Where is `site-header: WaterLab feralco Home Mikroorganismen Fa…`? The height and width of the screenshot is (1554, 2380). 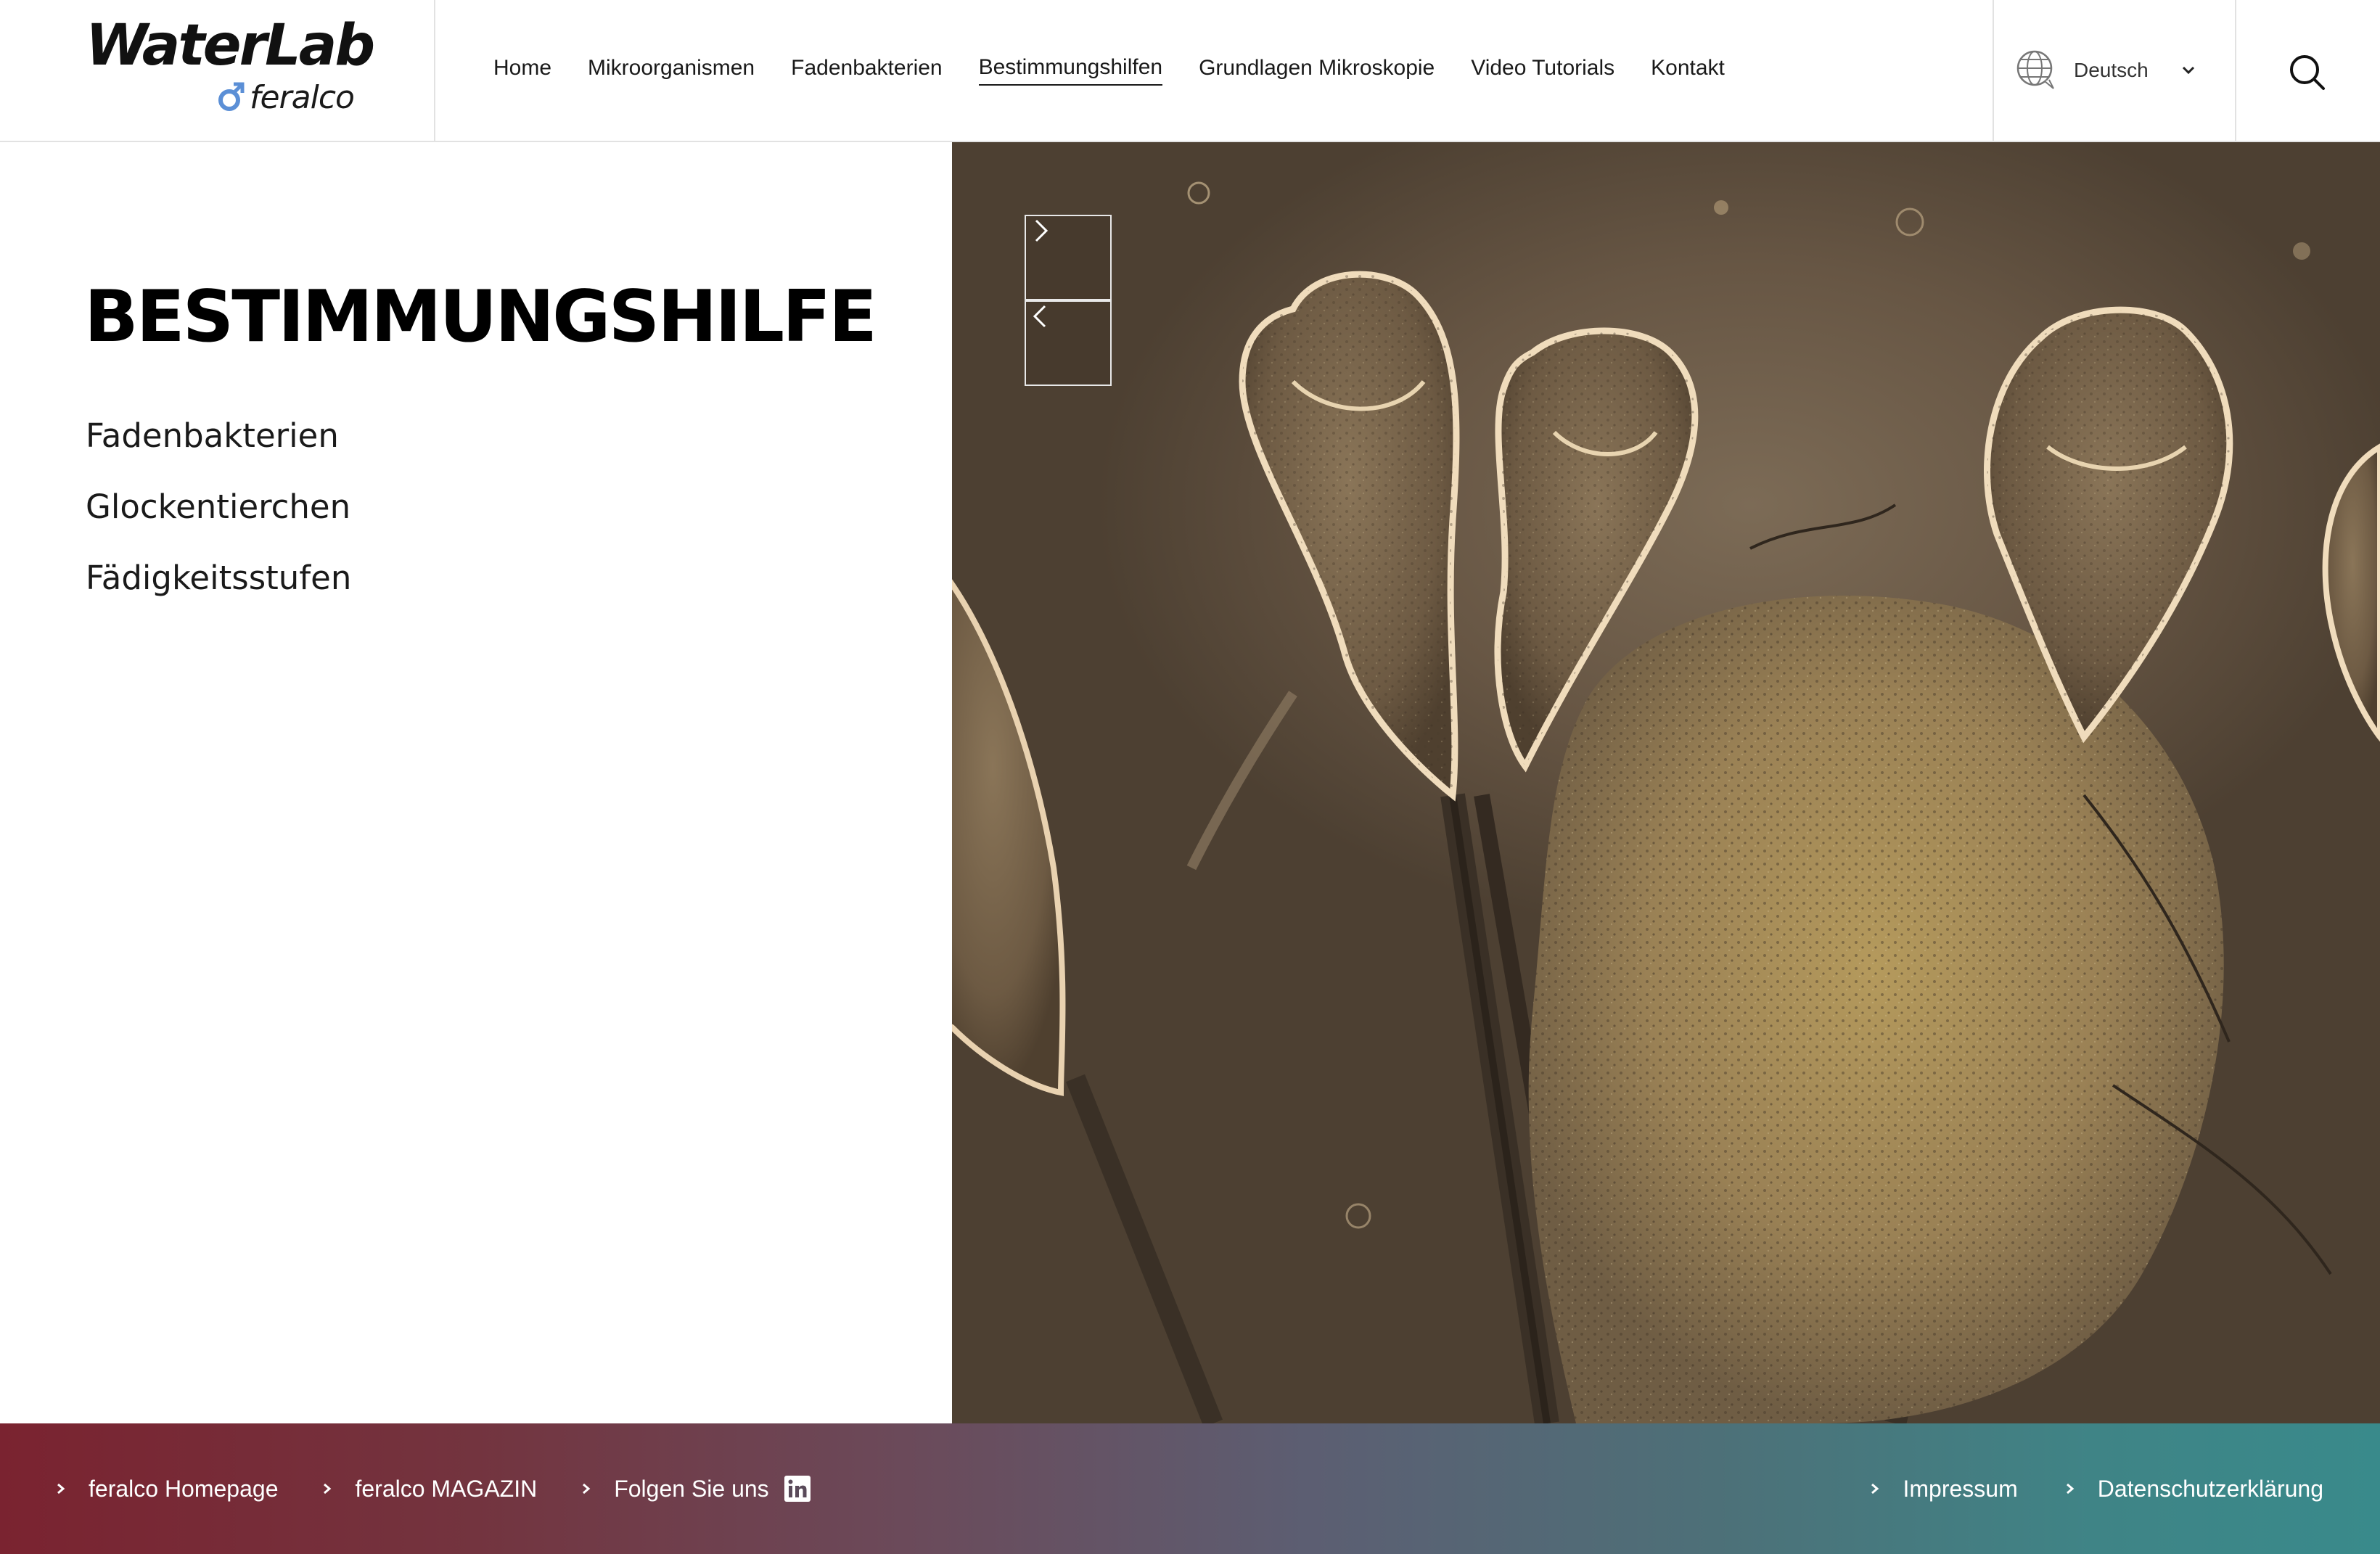 site-header: WaterLab feralco Home Mikroorganismen Fa… is located at coordinates (1190, 71).